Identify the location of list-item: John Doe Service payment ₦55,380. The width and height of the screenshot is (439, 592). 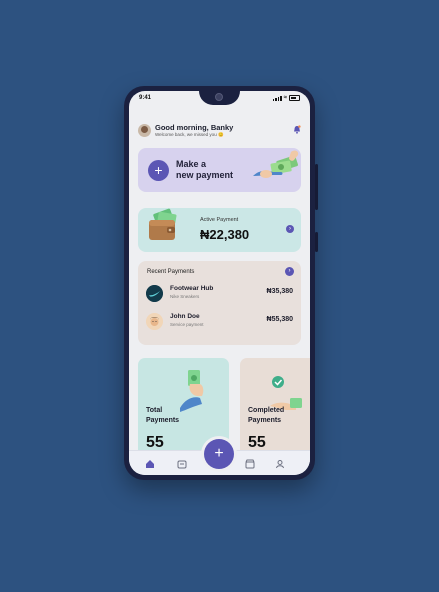
(219, 322).